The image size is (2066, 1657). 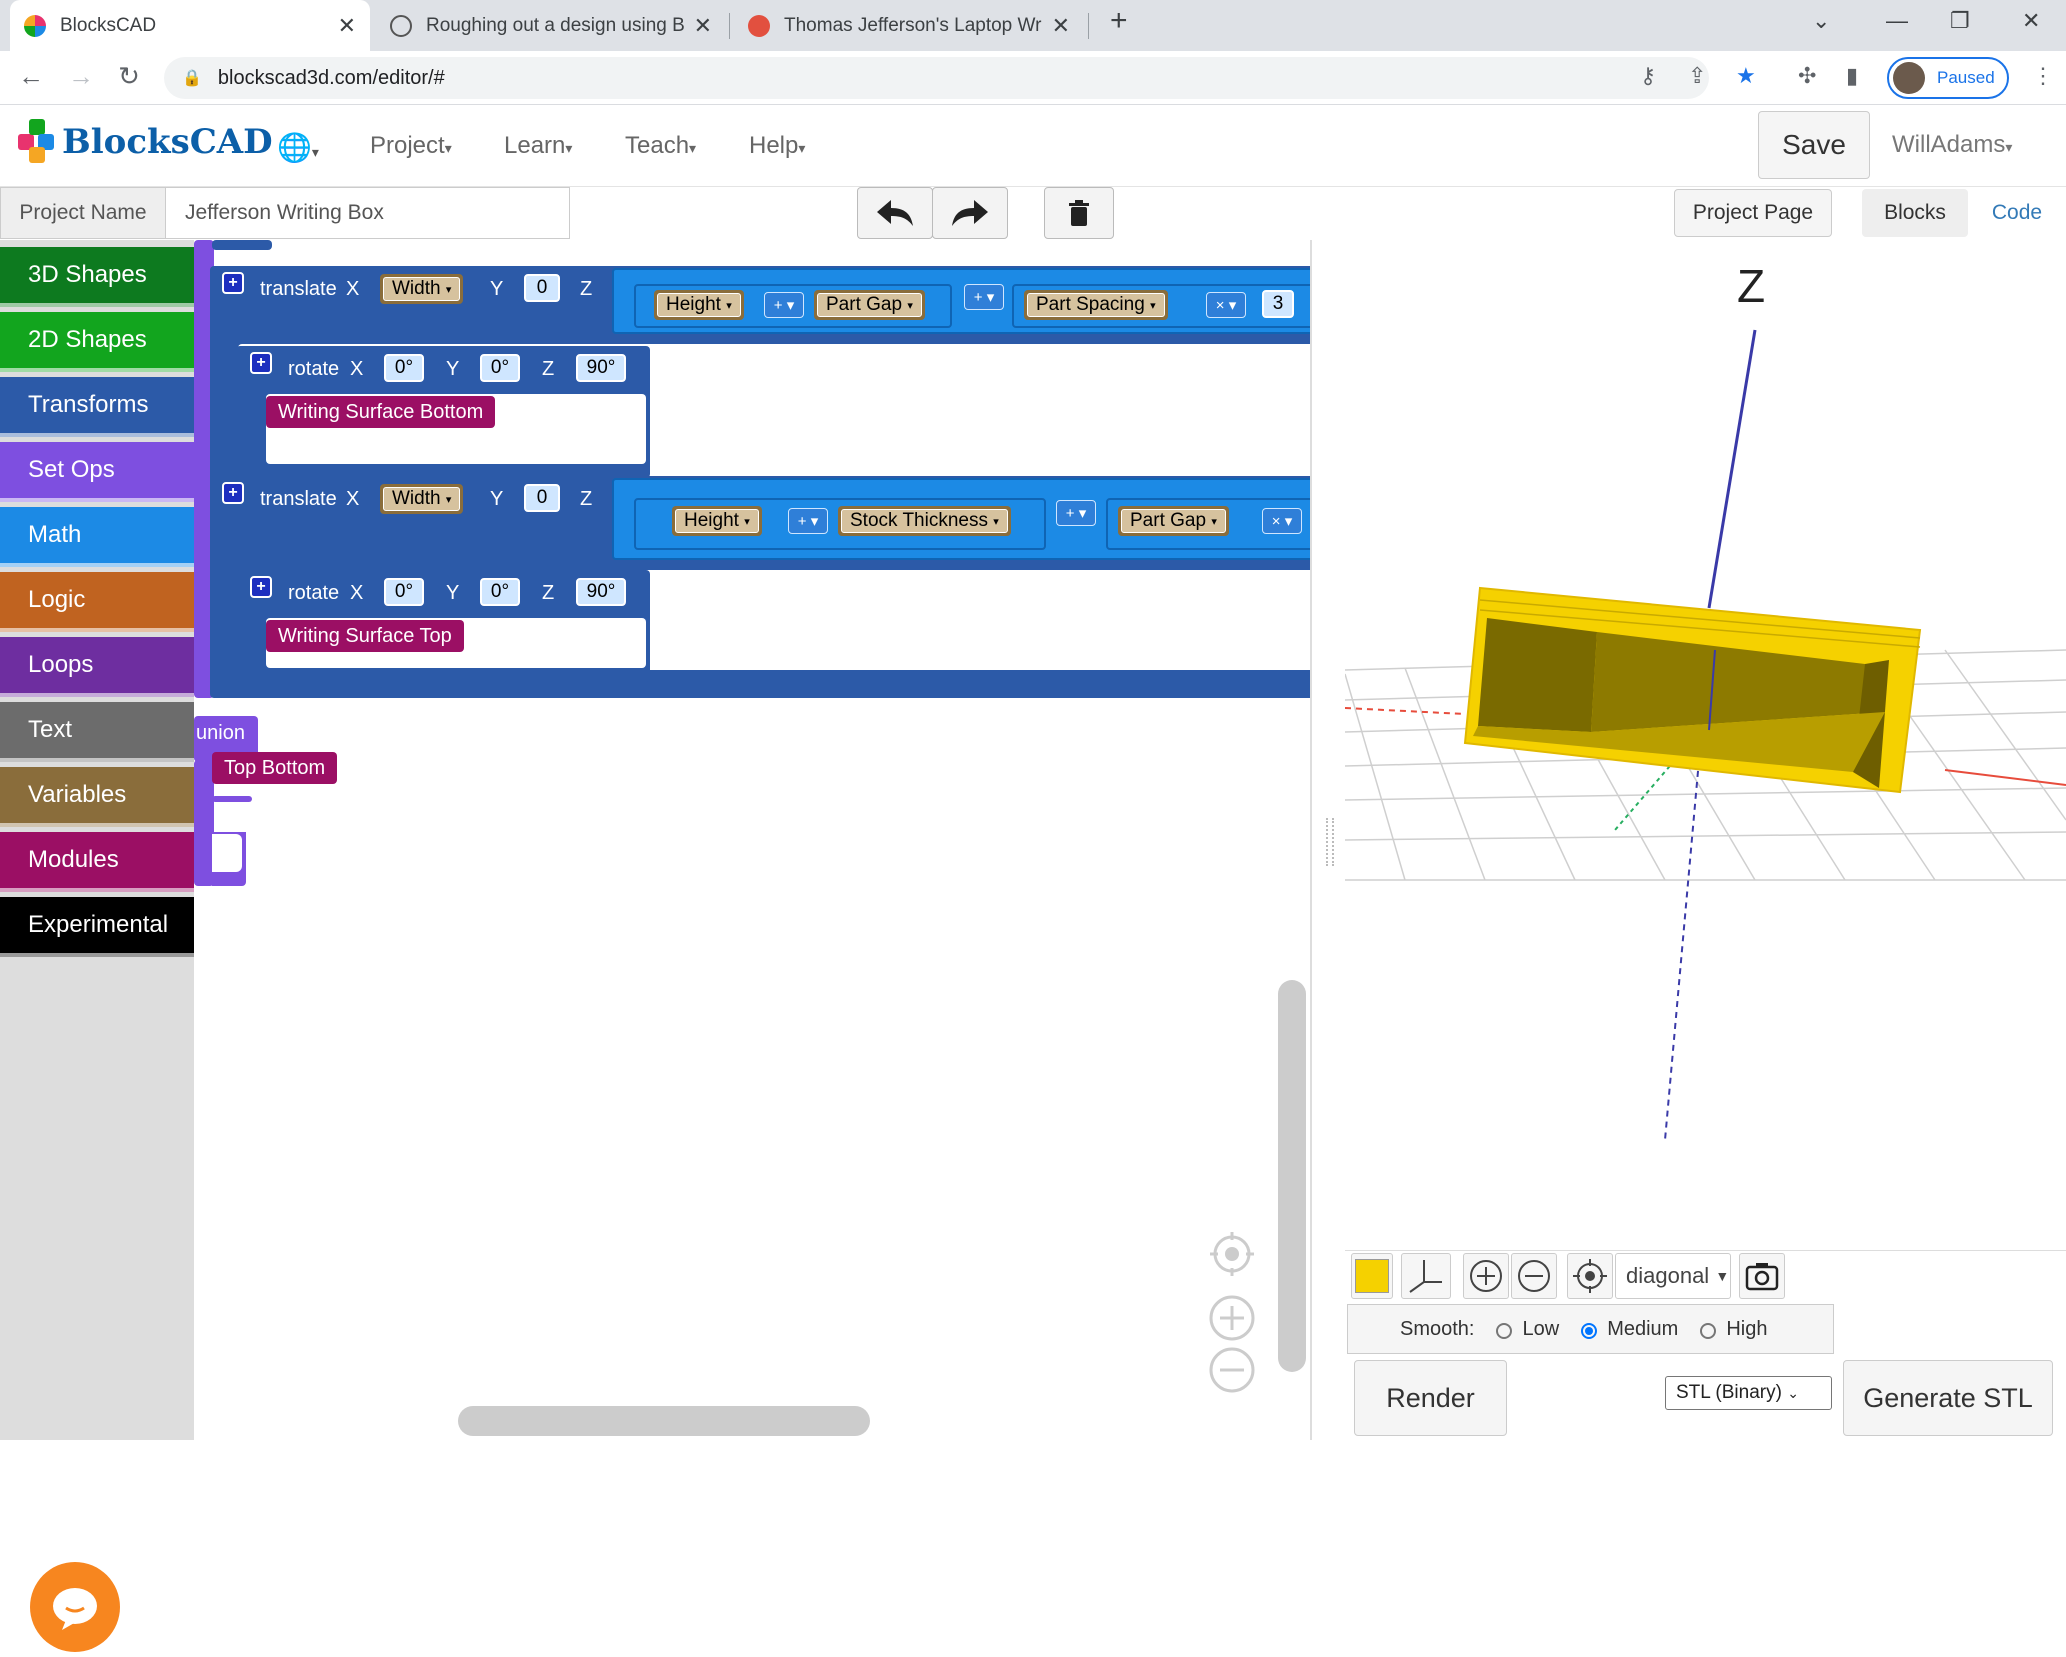 What do you see at coordinates (538, 146) in the screenshot?
I see `menu-learn: Learn▾` at bounding box center [538, 146].